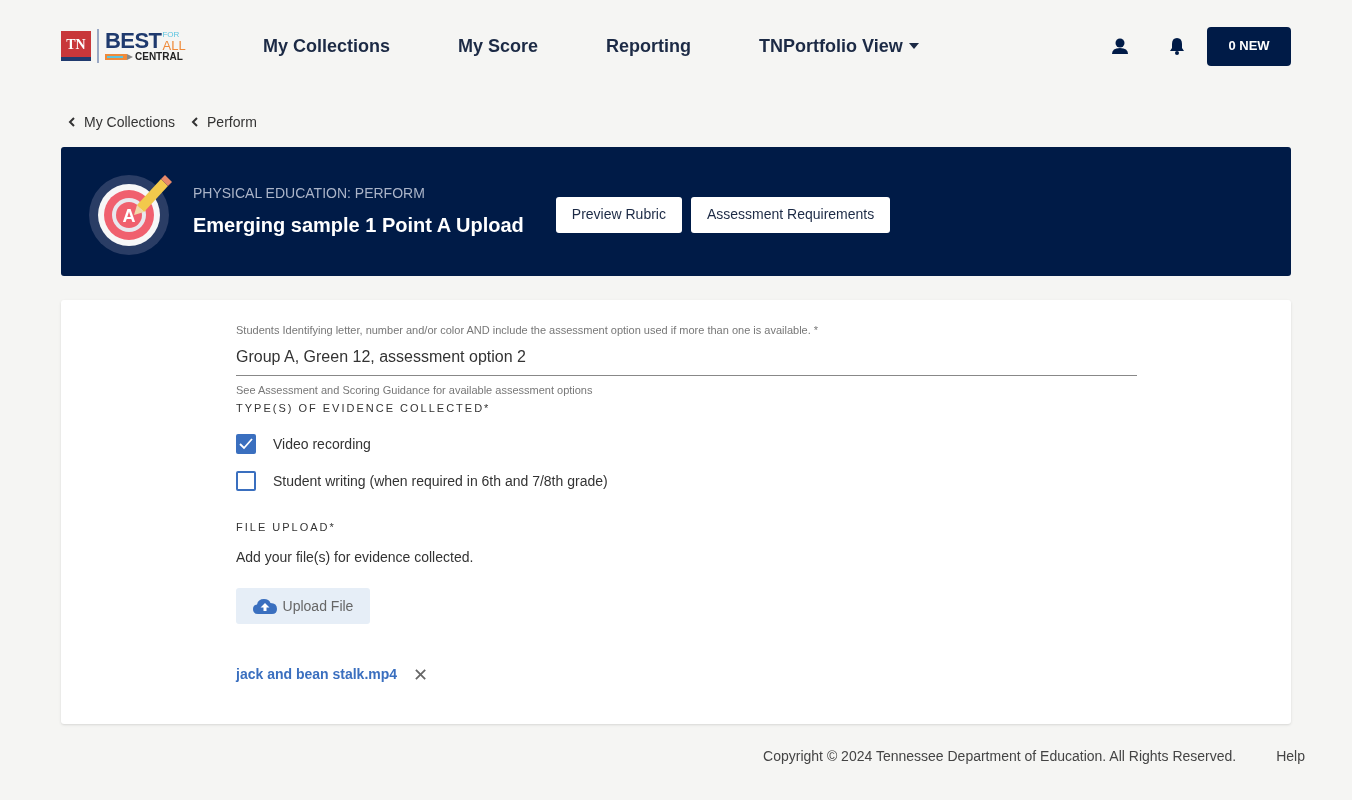  Describe the element at coordinates (303, 606) in the screenshot. I see `upload-button: Upload File` at that location.